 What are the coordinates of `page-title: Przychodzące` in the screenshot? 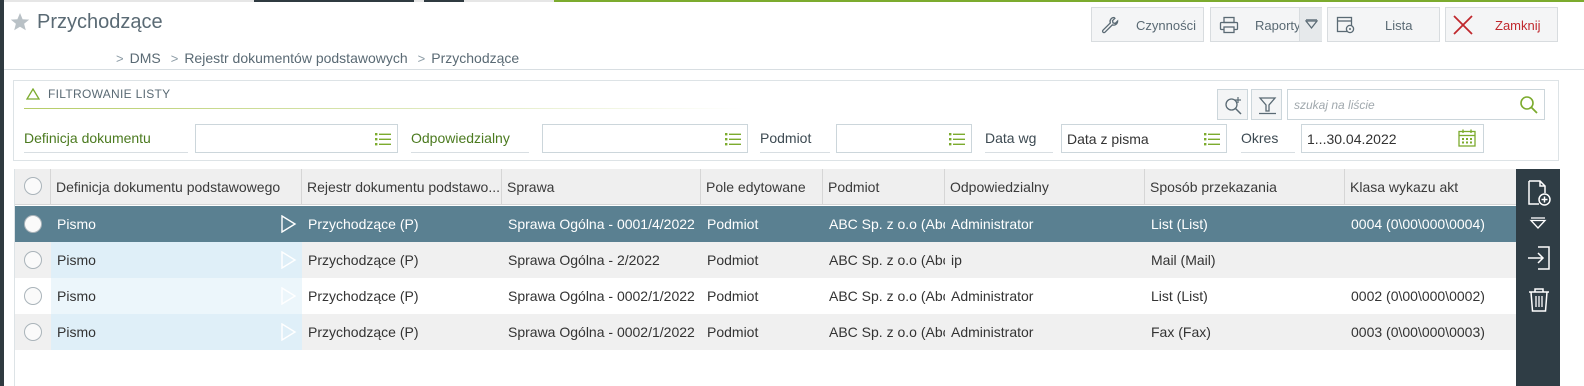 It's located at (100, 22).